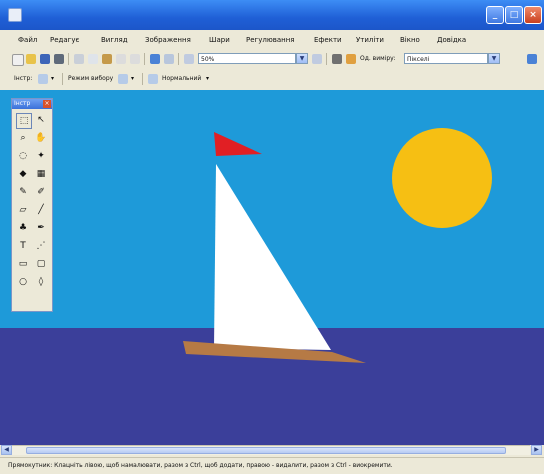 This screenshot has height=474, width=544. I want to click on zoom-out-icon, so click(189, 59).